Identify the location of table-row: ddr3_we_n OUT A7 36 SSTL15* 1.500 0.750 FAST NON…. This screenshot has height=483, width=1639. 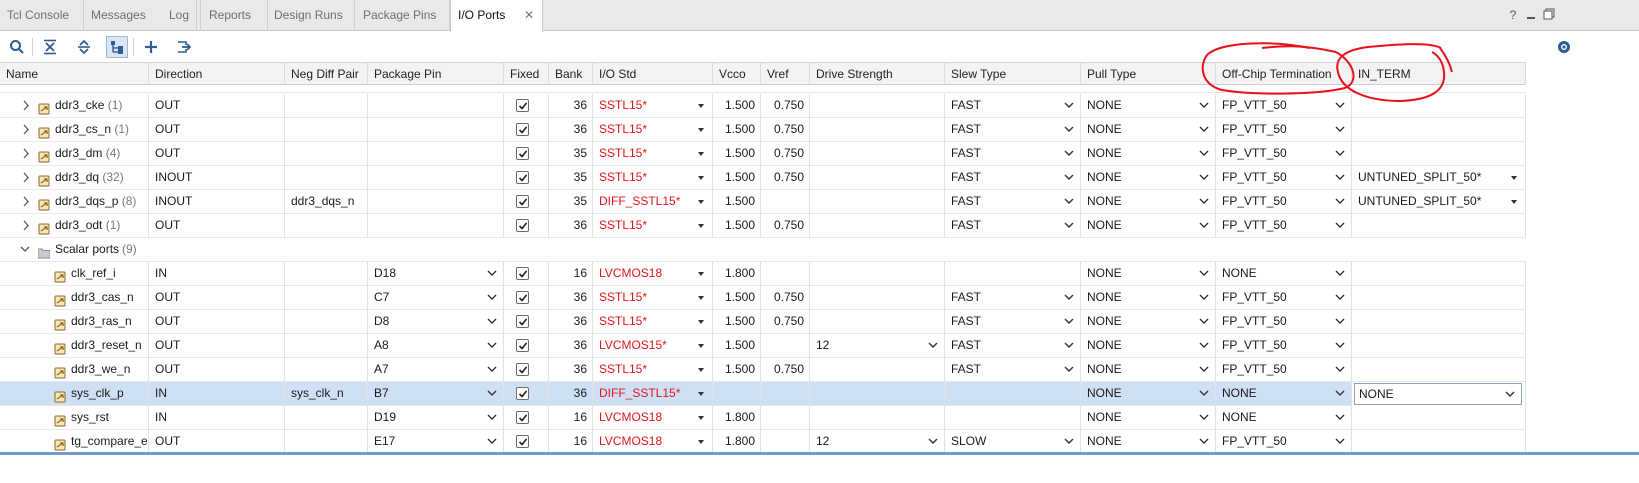
(763, 370).